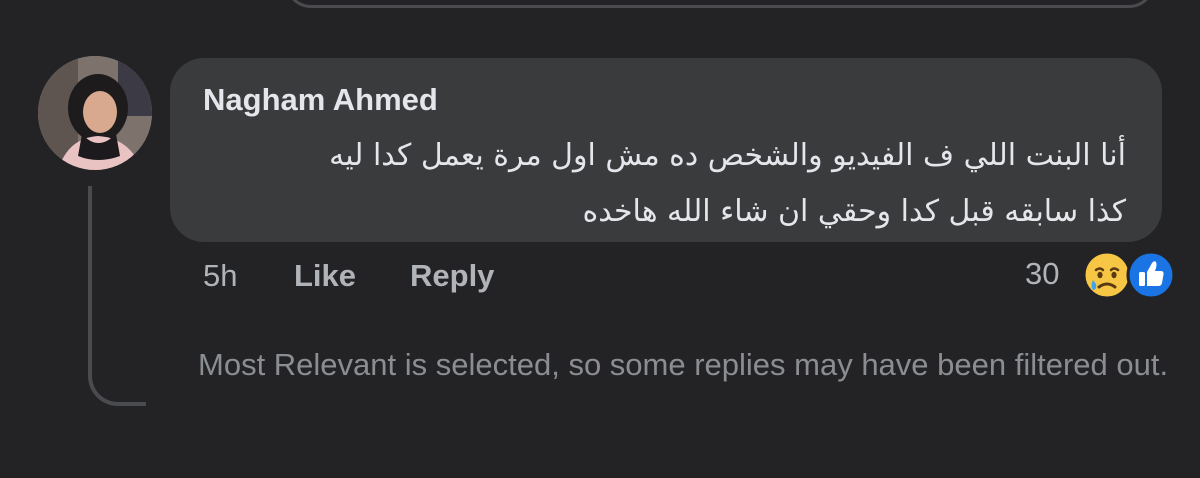 This screenshot has width=1200, height=478. I want to click on comment-text-line: كذا سابقه قبل كدا وحقي ان شاء الله هاخده, so click(854, 211).